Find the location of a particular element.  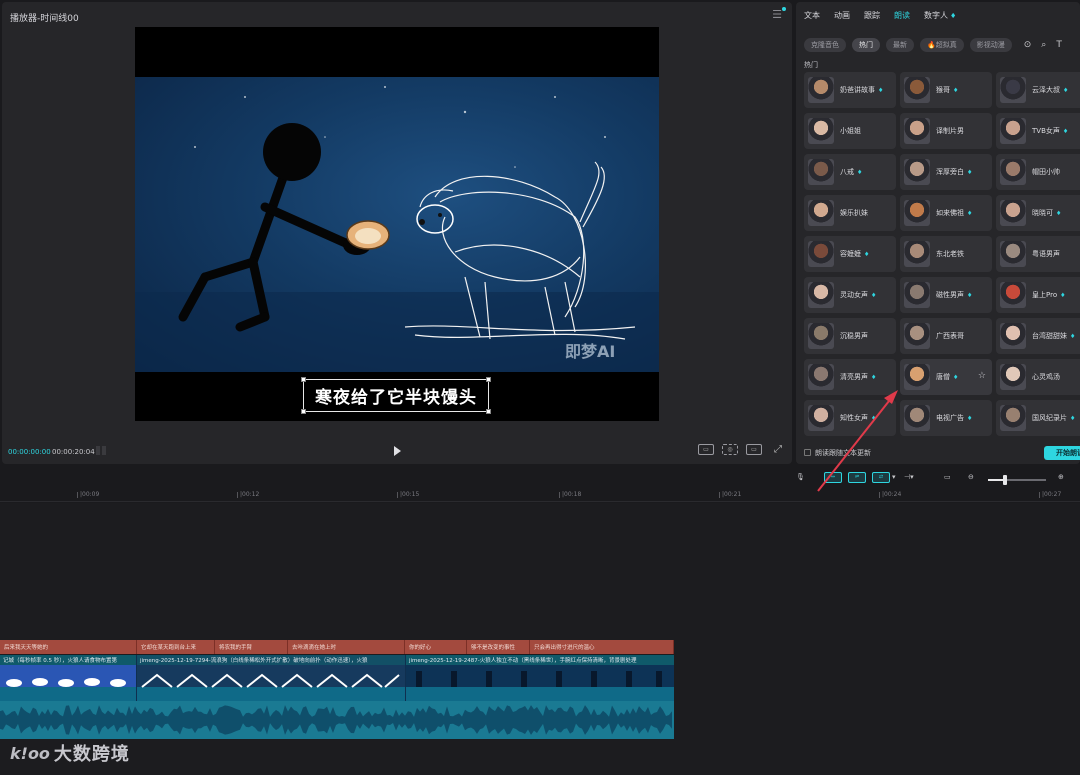

voice-card: 清亮男声 ♦ is located at coordinates (850, 377).